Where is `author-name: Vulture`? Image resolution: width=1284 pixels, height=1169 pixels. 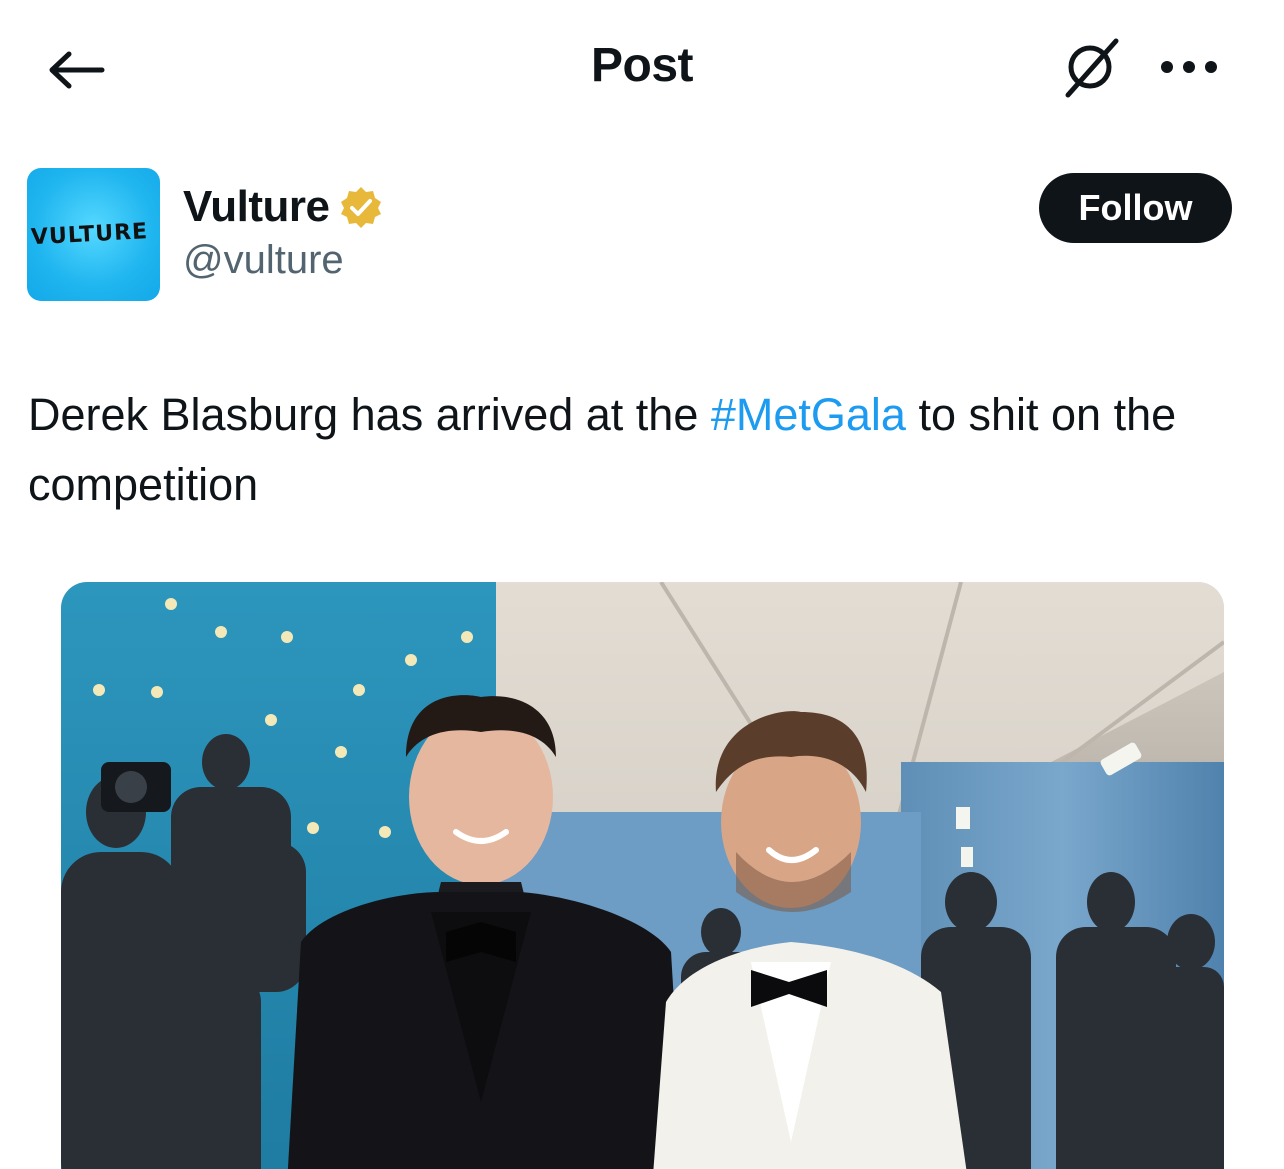
author-name: Vulture is located at coordinates (256, 207).